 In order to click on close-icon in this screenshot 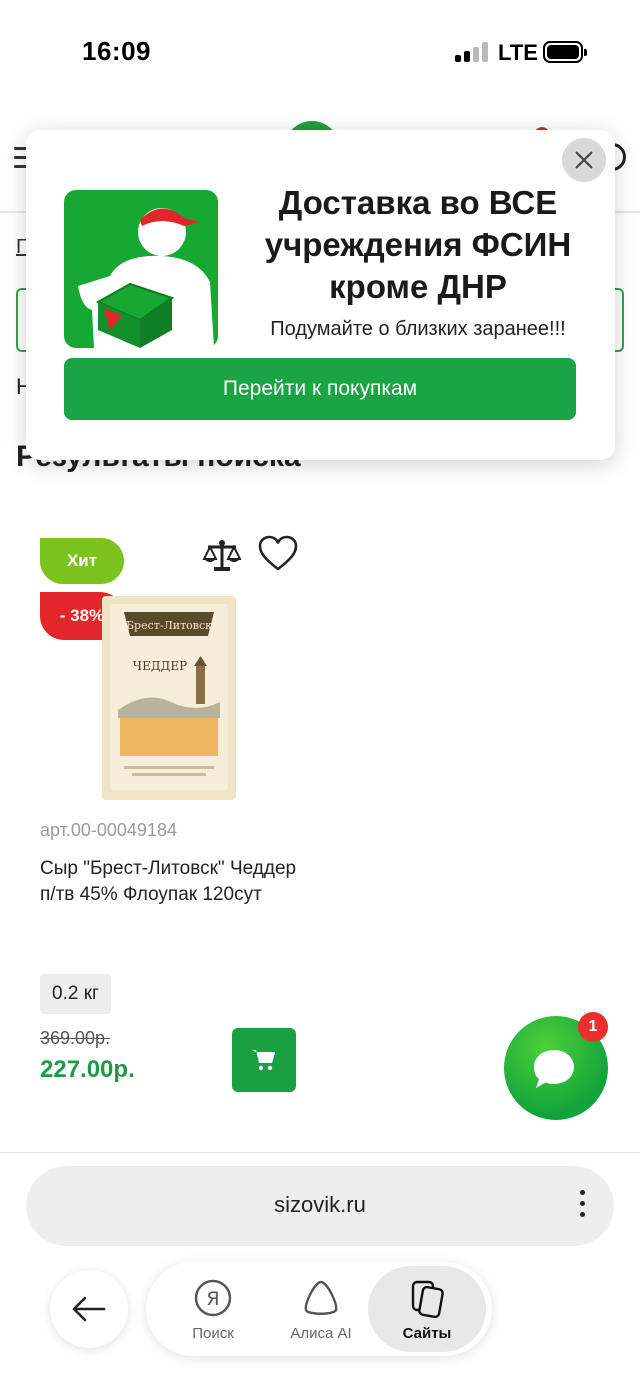, I will do `click(584, 160)`.